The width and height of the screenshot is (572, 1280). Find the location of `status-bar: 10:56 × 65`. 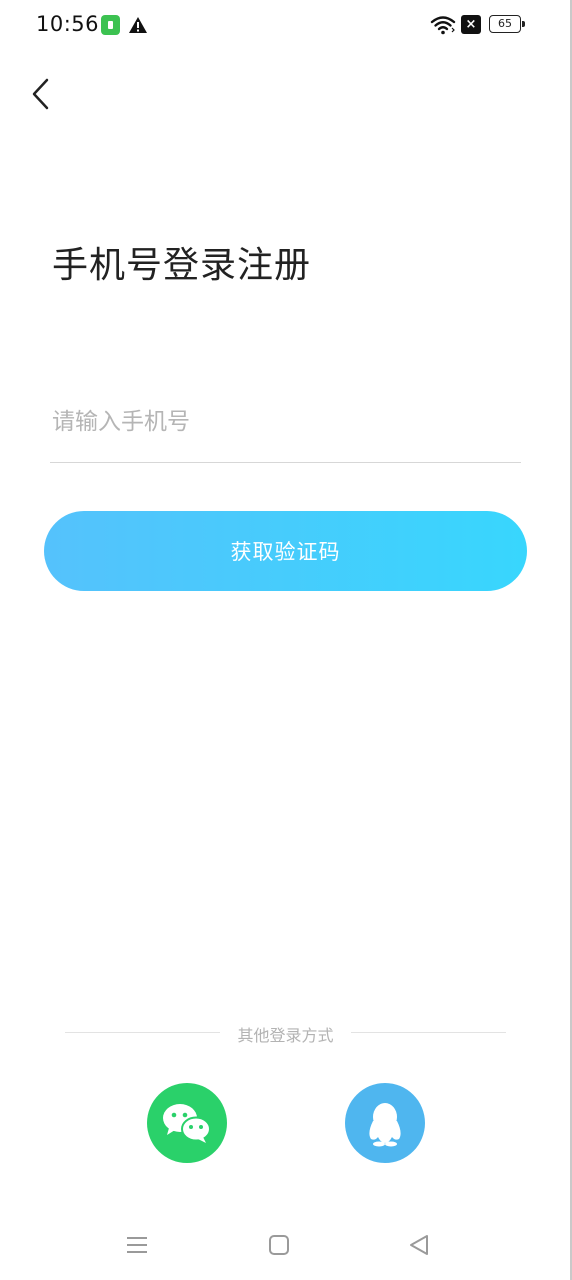

status-bar: 10:56 × 65 is located at coordinates (286, 26).